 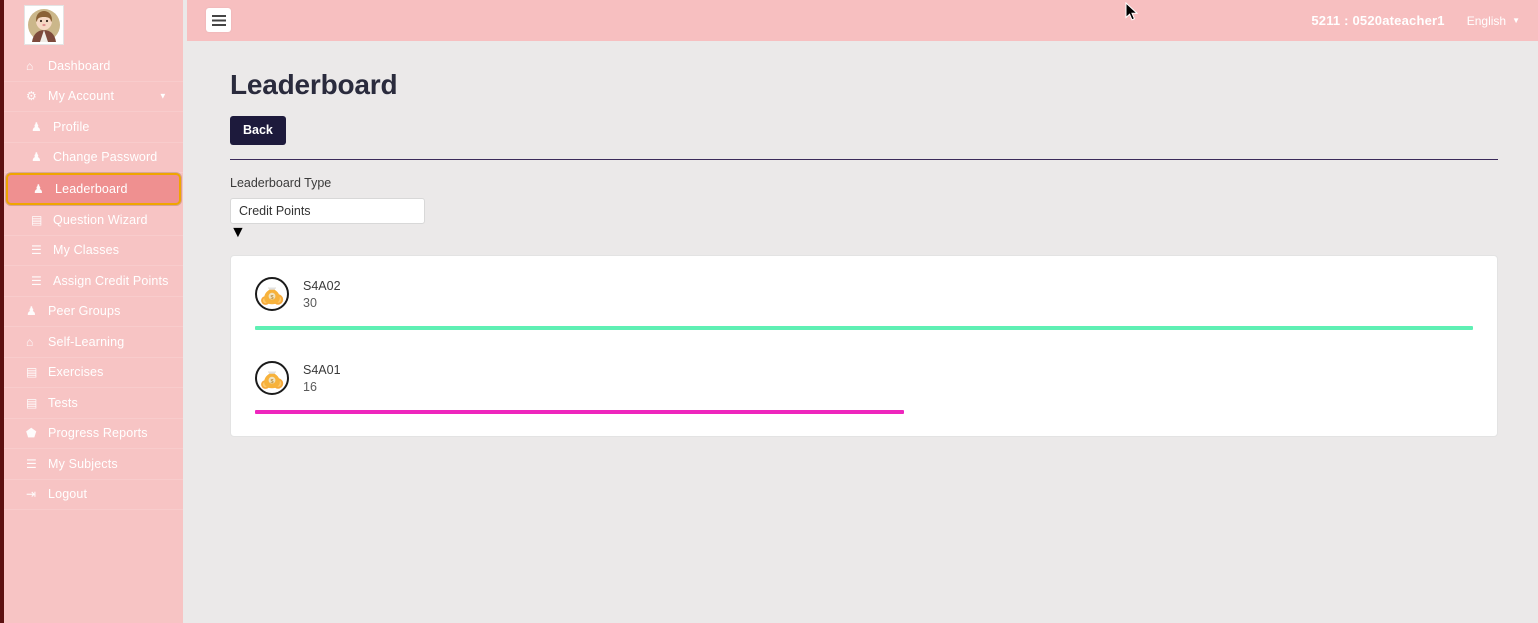 I want to click on hamburger-icon, so click(x=218, y=20).